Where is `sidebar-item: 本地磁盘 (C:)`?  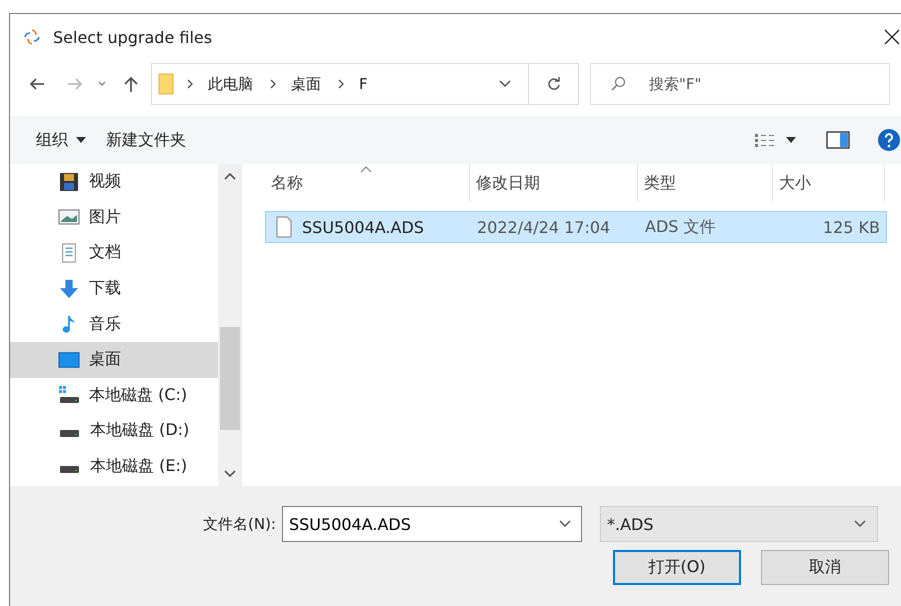 sidebar-item: 本地磁盘 (C:) is located at coordinates (114, 396).